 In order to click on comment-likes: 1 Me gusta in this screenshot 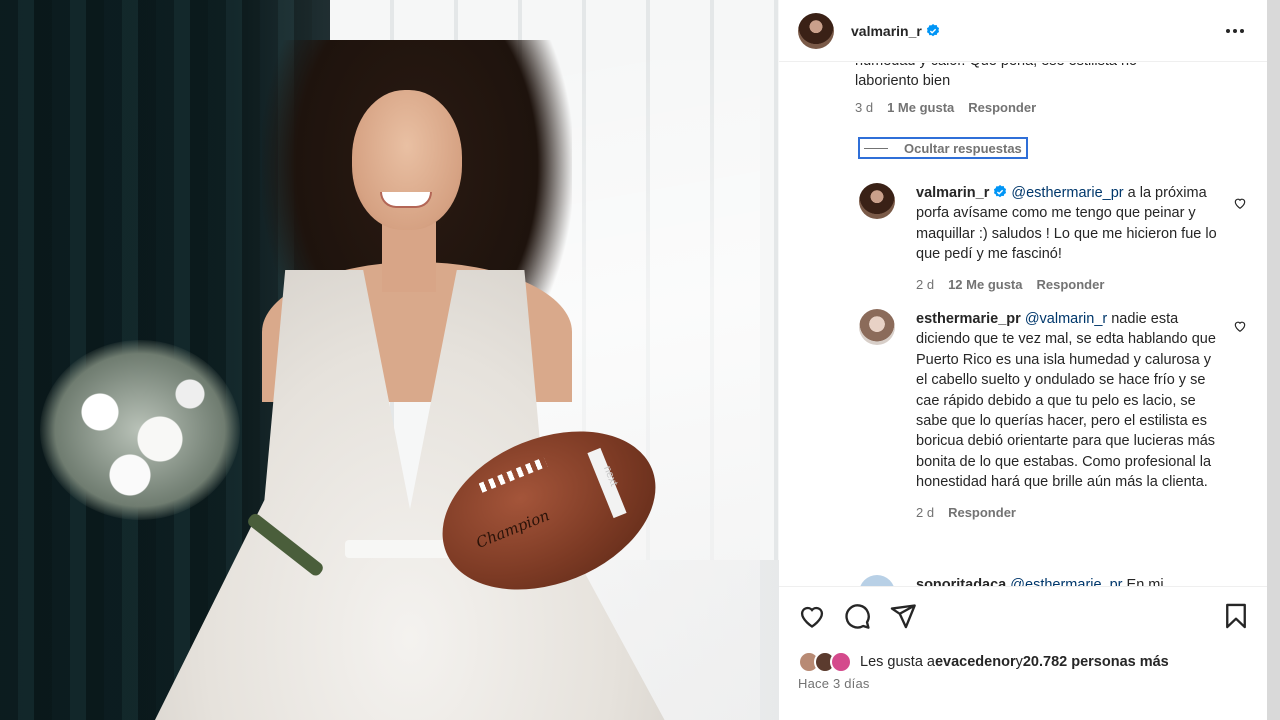, I will do `click(920, 107)`.